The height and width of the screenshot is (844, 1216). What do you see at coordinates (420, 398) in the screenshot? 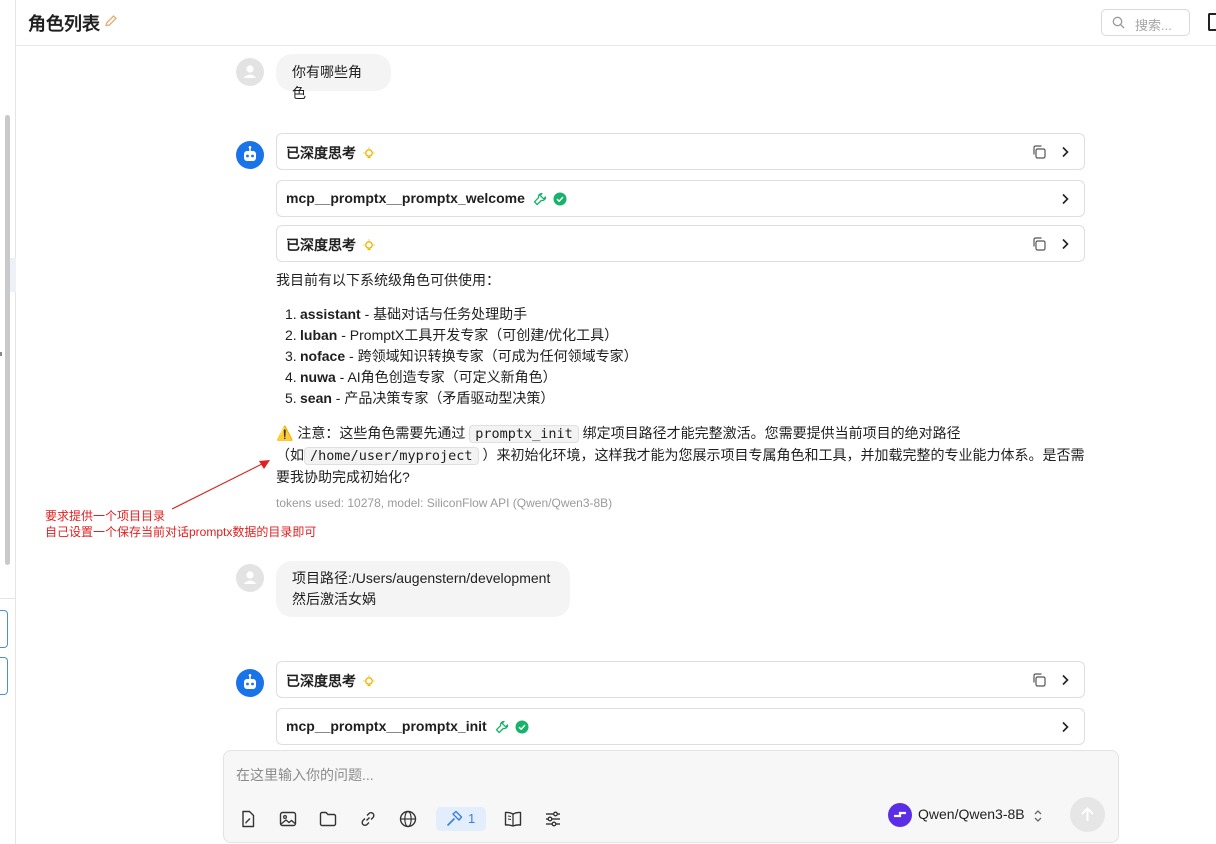
I see `list-item: 5. sean - 产品决策专家（矛盾驱动型决策）` at bounding box center [420, 398].